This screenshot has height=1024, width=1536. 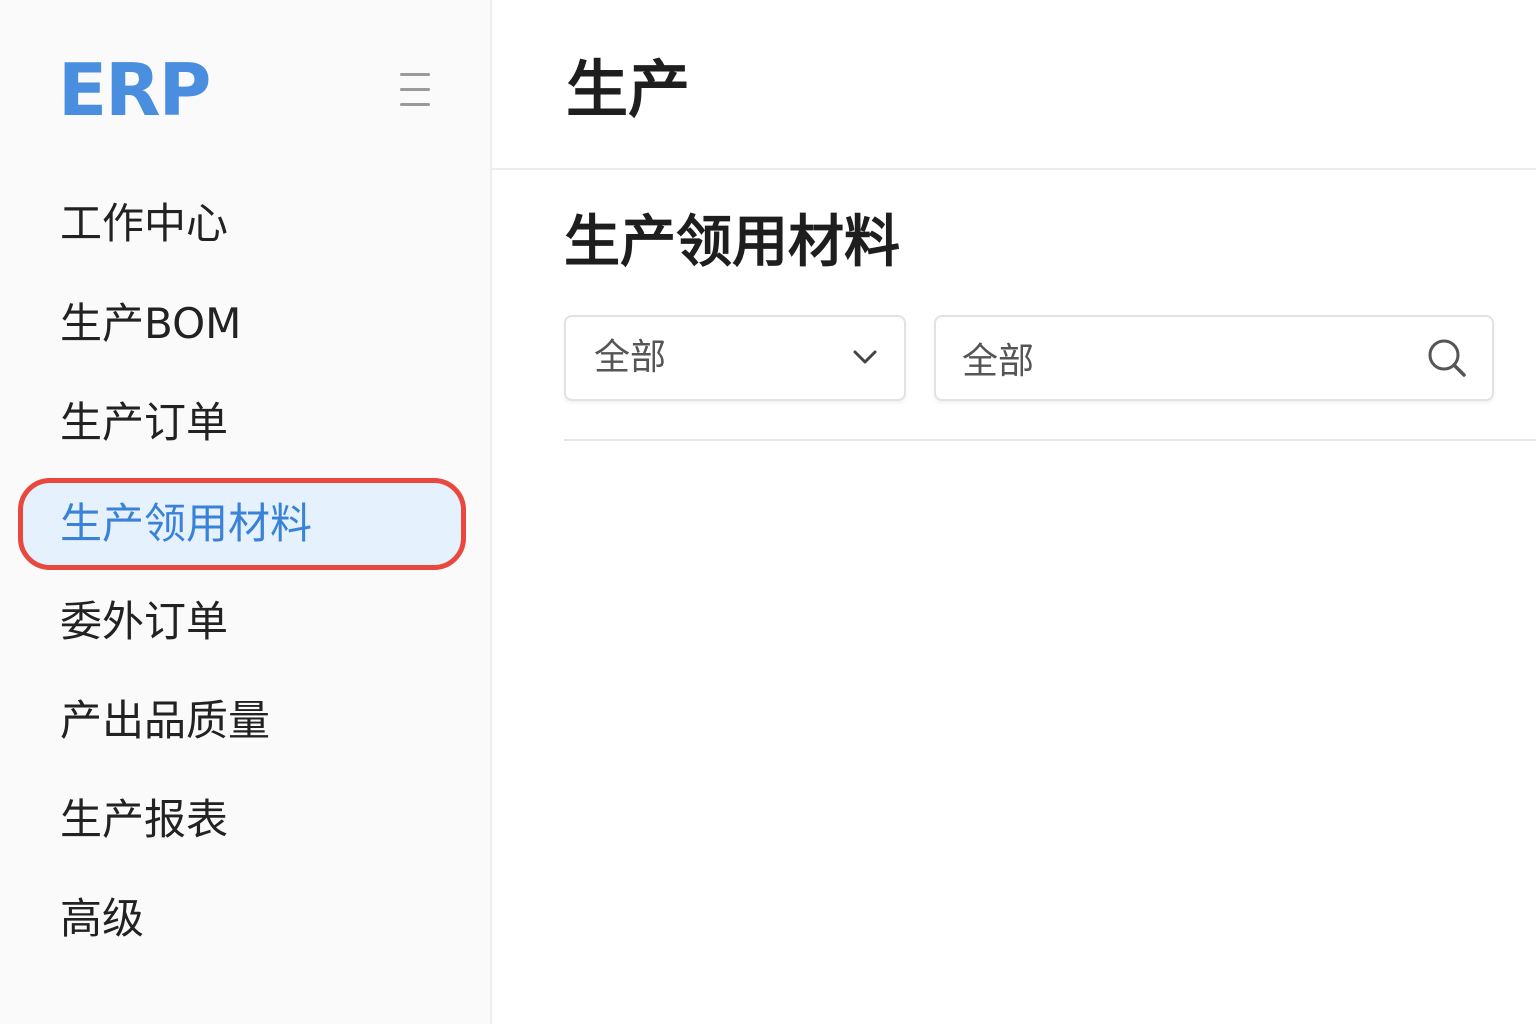 What do you see at coordinates (151, 323) in the screenshot?
I see `sidebar-item-label: 生产BOM` at bounding box center [151, 323].